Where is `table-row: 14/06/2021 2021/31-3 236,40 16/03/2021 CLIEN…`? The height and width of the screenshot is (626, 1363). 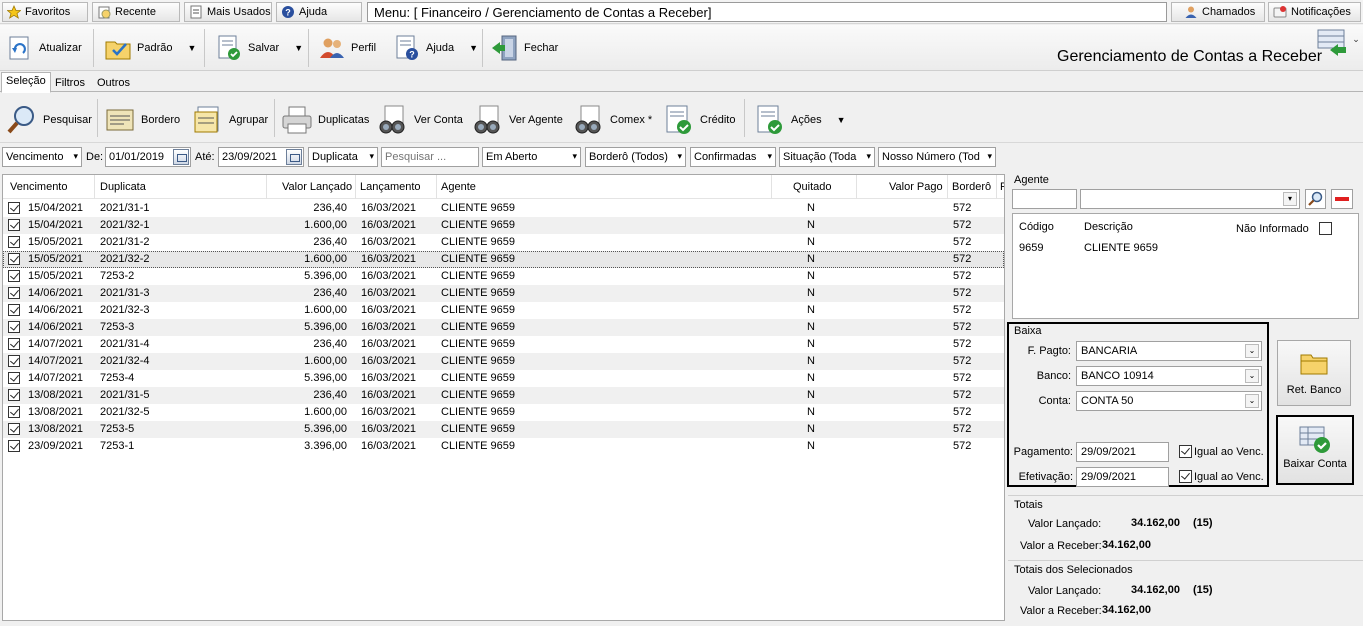 table-row: 14/06/2021 2021/31-3 236,40 16/03/2021 CLIEN… is located at coordinates (503, 293).